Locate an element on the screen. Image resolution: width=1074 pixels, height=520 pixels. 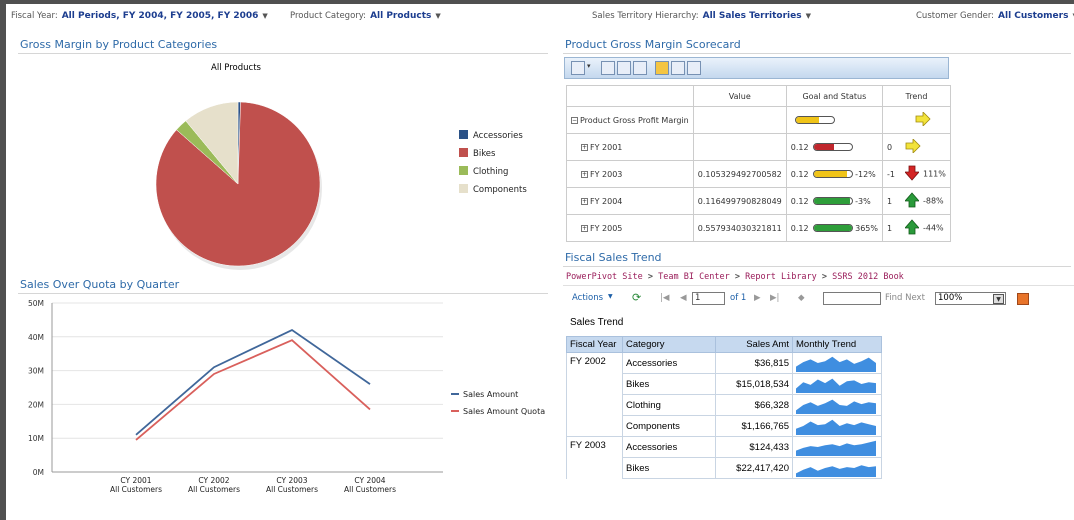
scorecard-row: + FY 2001 0.12 0 is located at coordinates (759, 147).